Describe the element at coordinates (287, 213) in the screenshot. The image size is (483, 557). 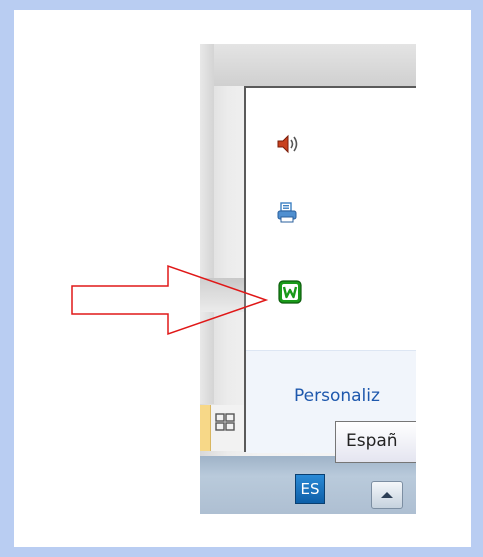
I see `printer-icon` at that location.